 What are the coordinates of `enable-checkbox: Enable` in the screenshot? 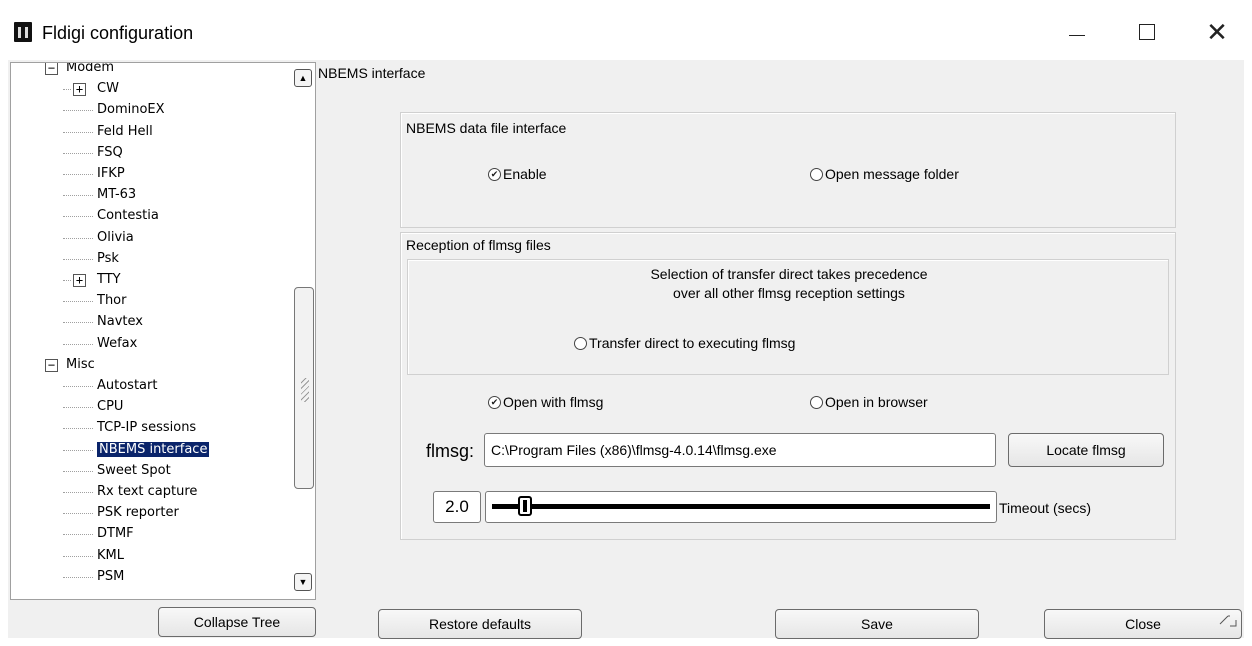 It's located at (517, 174).